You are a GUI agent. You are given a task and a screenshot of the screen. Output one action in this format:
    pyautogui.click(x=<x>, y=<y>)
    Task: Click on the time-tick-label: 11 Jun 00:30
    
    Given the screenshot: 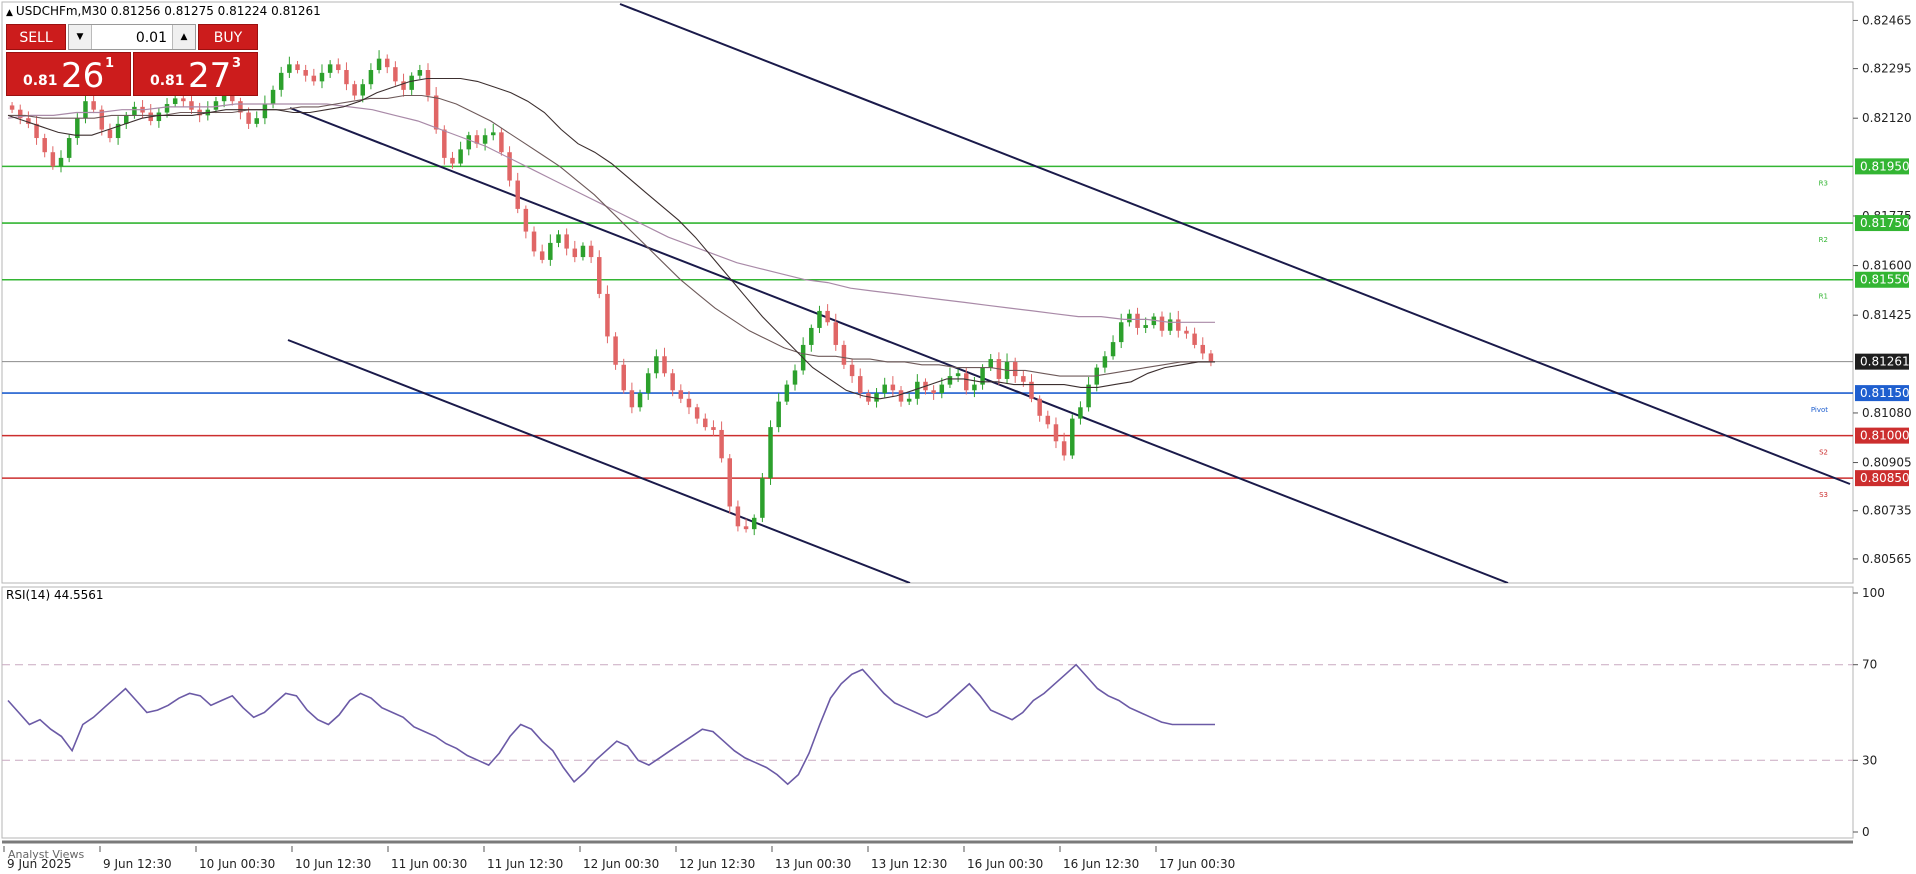 What is the action you would take?
    pyautogui.click(x=429, y=864)
    